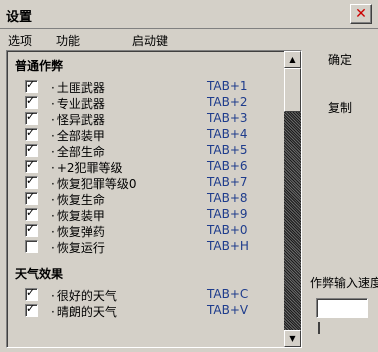  I want to click on cheat-row: ✓ 专业武器 TAB+2, so click(145, 103).